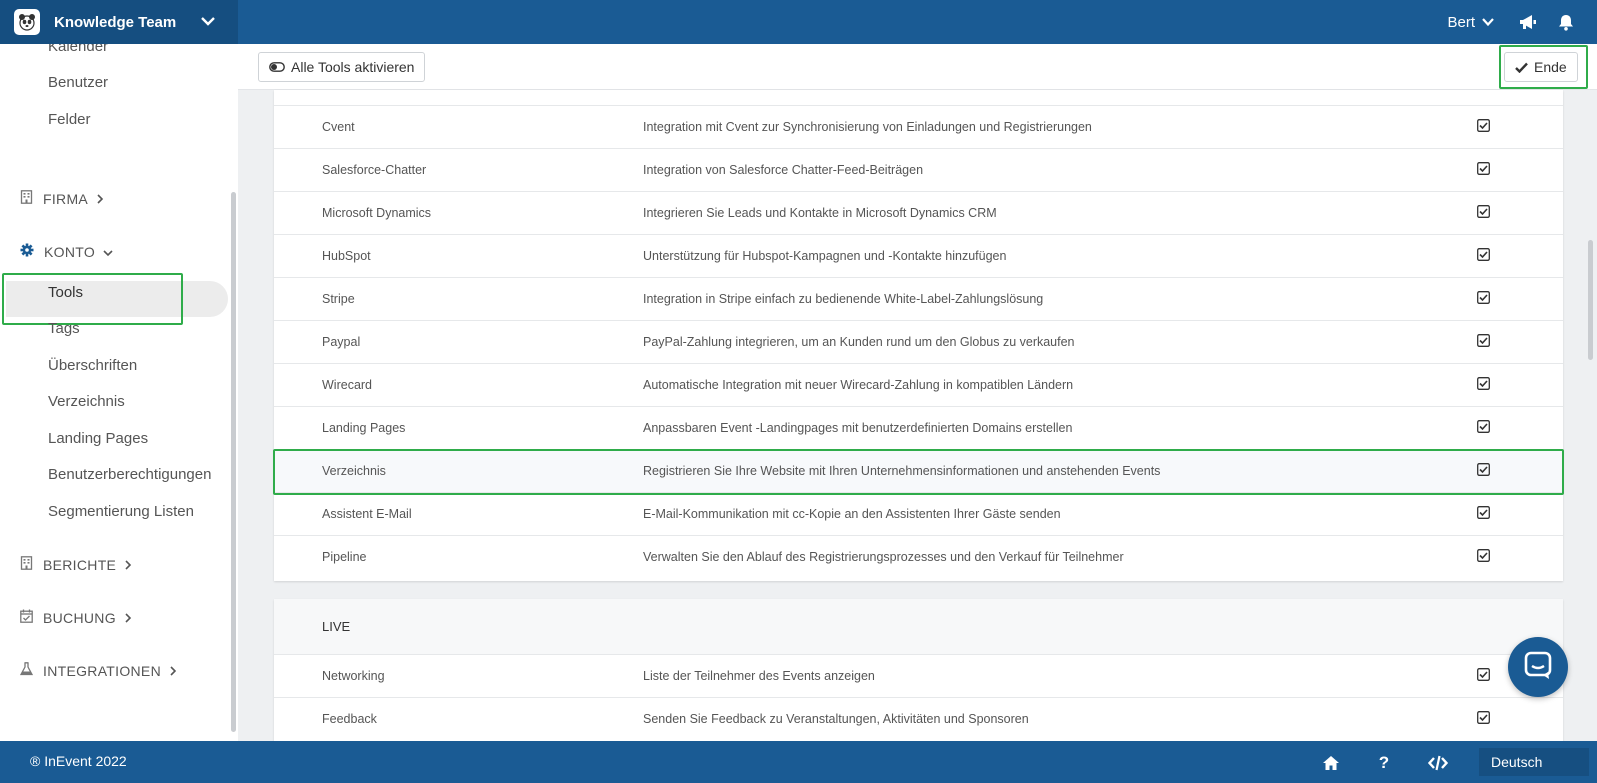 Image resolution: width=1597 pixels, height=783 pixels. Describe the element at coordinates (102, 670) in the screenshot. I see `sidebar-section-label: INTEGRATIONEN` at that location.